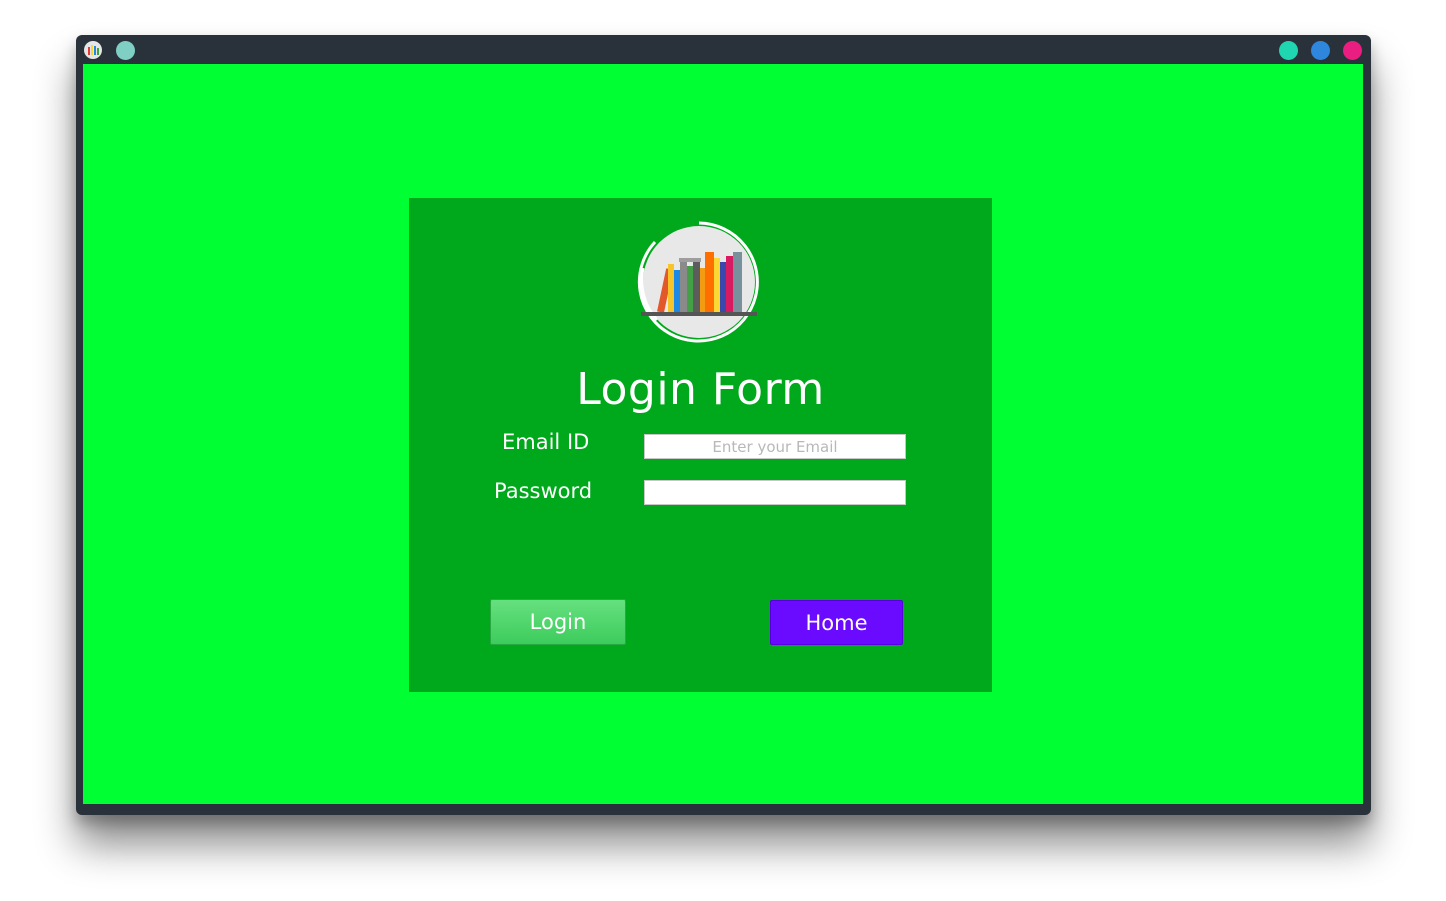  Describe the element at coordinates (723, 49) in the screenshot. I see `title-bar` at that location.